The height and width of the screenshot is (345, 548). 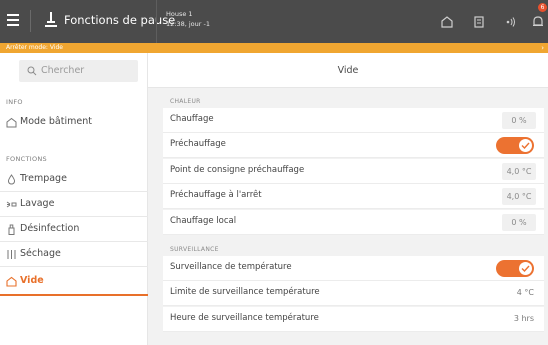 What do you see at coordinates (198, 144) in the screenshot?
I see `setting-label: Préchauffage` at bounding box center [198, 144].